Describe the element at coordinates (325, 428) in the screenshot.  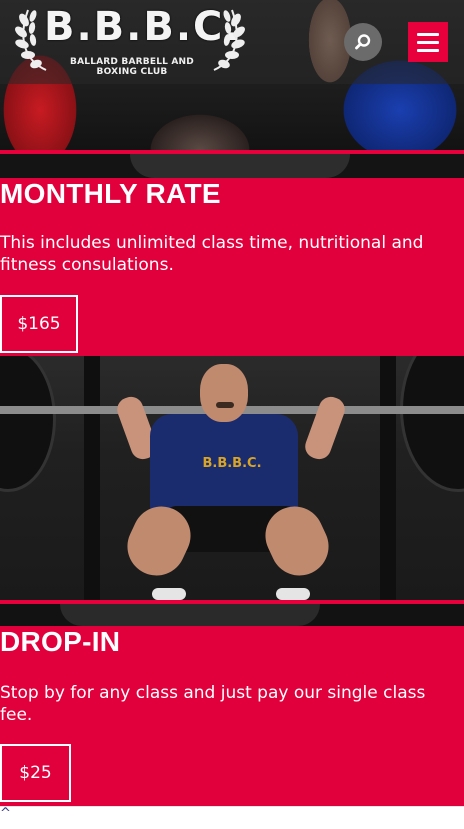
I see `right-arm` at that location.